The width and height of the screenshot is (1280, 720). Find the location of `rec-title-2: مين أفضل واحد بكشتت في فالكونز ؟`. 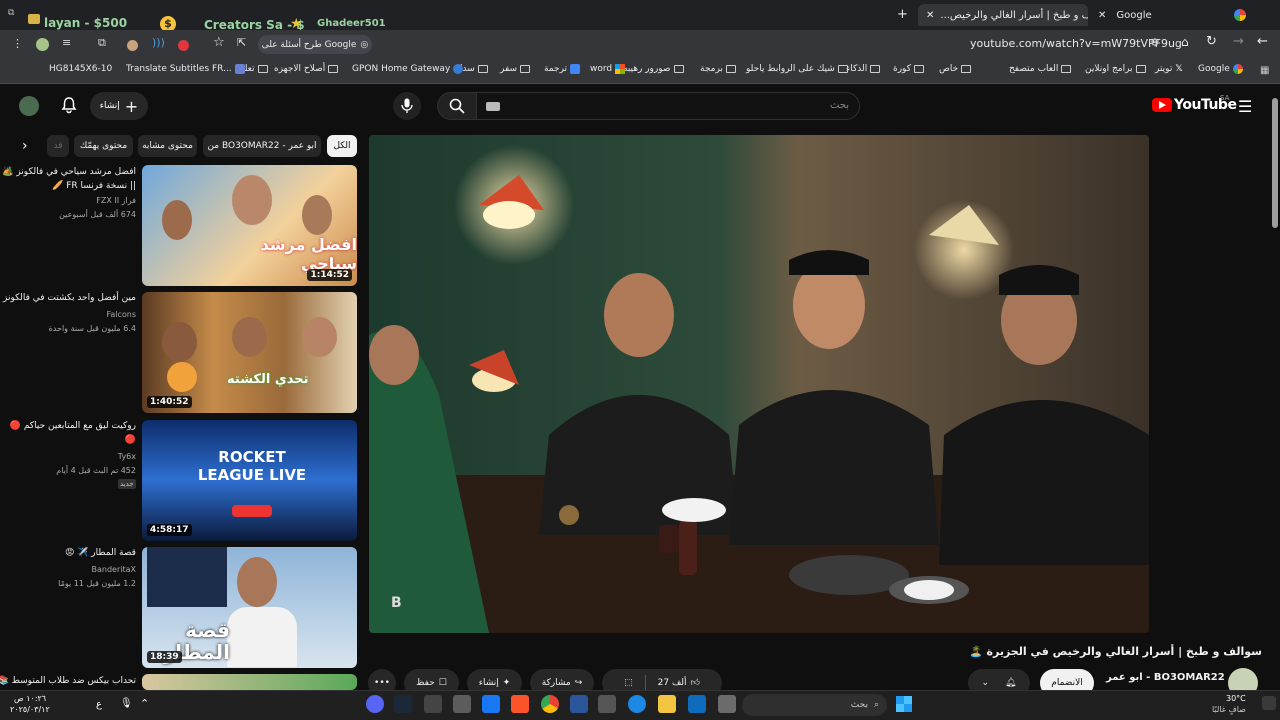

rec-title-2: مين أفضل واحد بكشتت في فالكونز ؟ is located at coordinates (68, 298).